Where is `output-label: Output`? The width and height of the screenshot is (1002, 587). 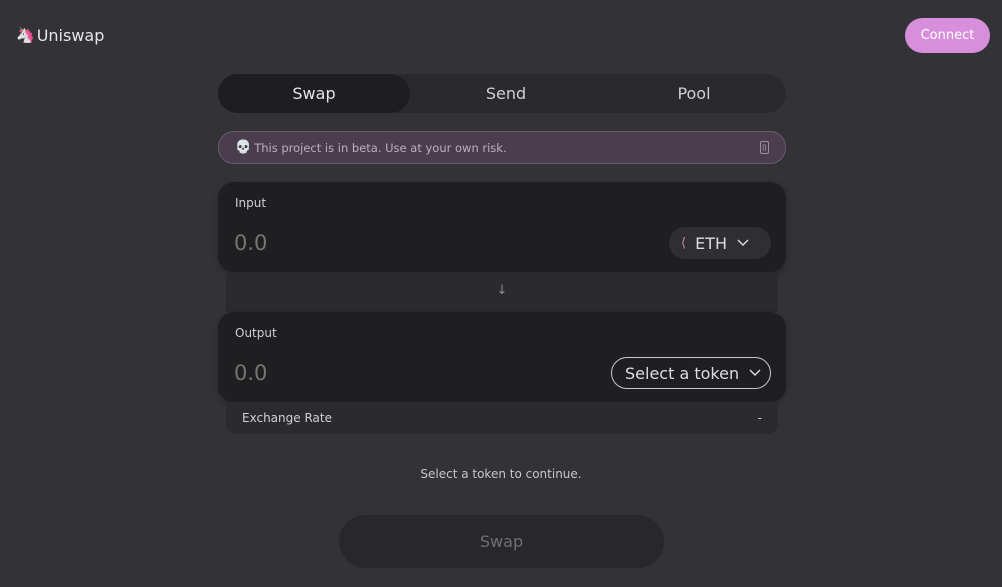
output-label: Output is located at coordinates (256, 333).